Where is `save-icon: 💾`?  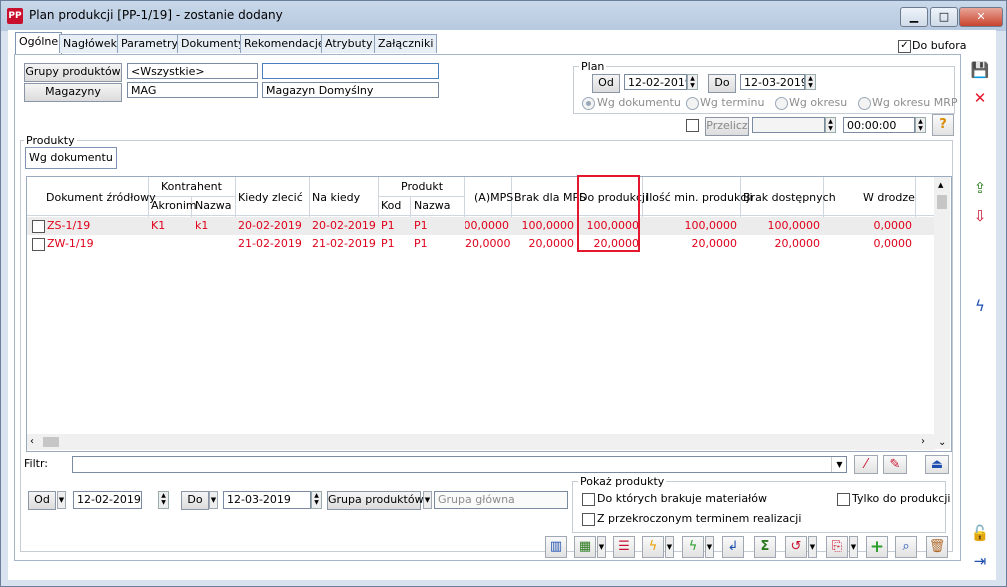
save-icon: 💾 is located at coordinates (980, 70).